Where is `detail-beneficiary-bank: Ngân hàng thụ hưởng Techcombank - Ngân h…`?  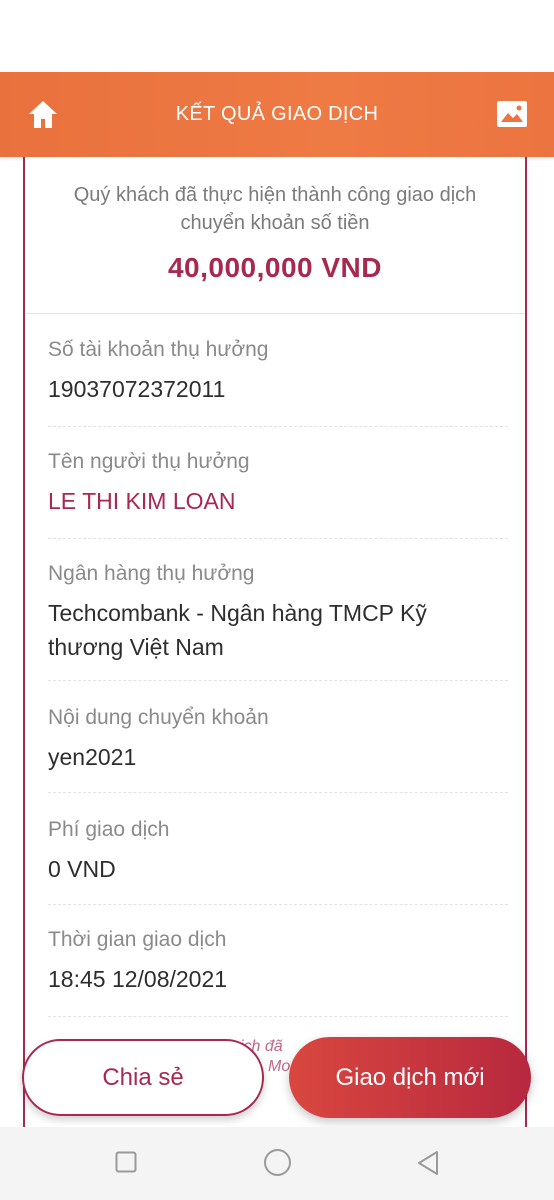
detail-beneficiary-bank: Ngân hàng thụ hưởng Techcombank - Ngân h… is located at coordinates (278, 609).